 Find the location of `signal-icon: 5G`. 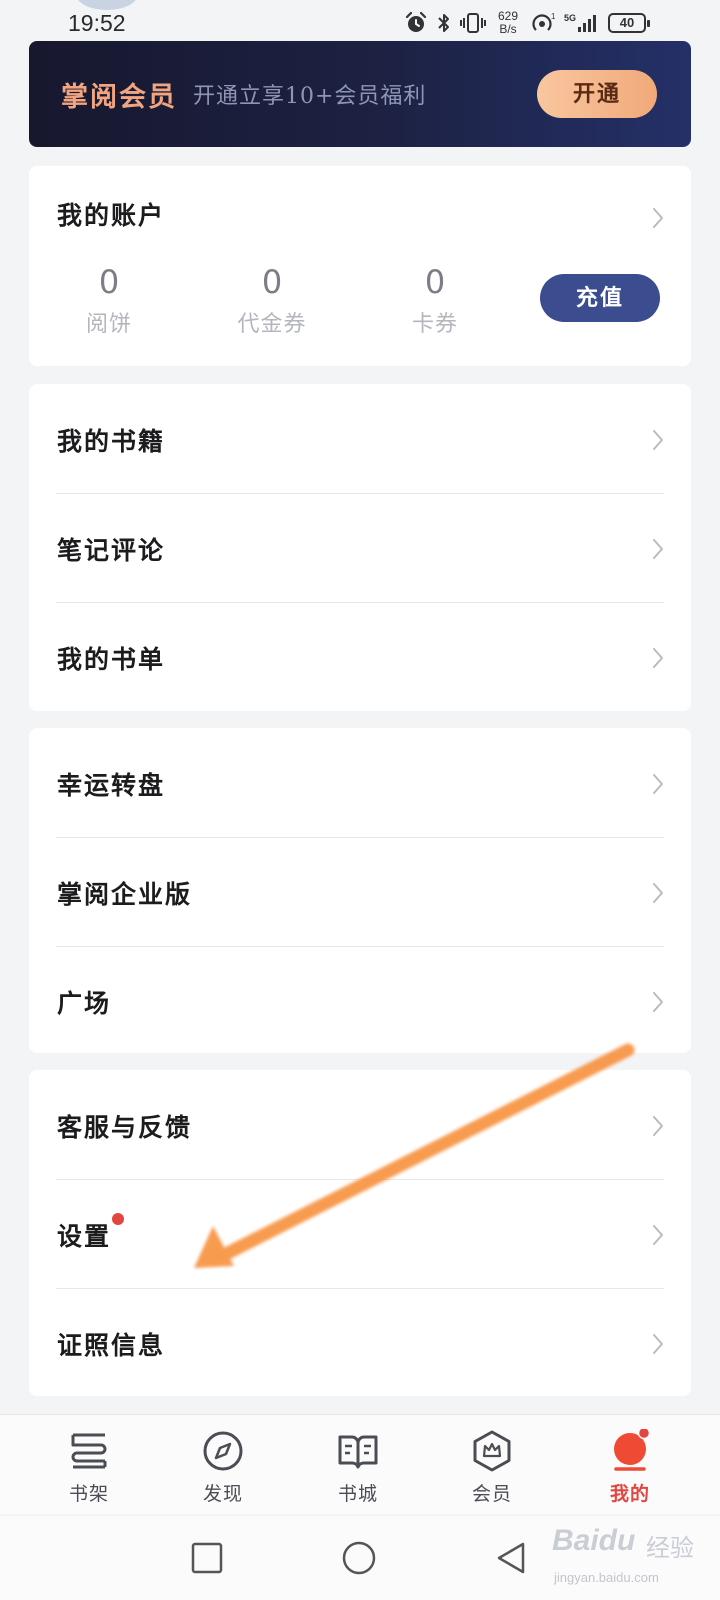

signal-icon: 5G is located at coordinates (580, 22).